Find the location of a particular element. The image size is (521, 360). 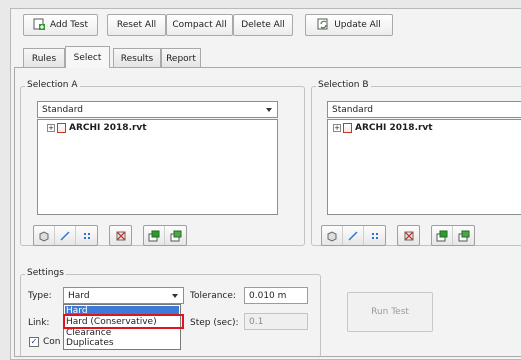

type-dropdown: Hard is located at coordinates (123, 295).